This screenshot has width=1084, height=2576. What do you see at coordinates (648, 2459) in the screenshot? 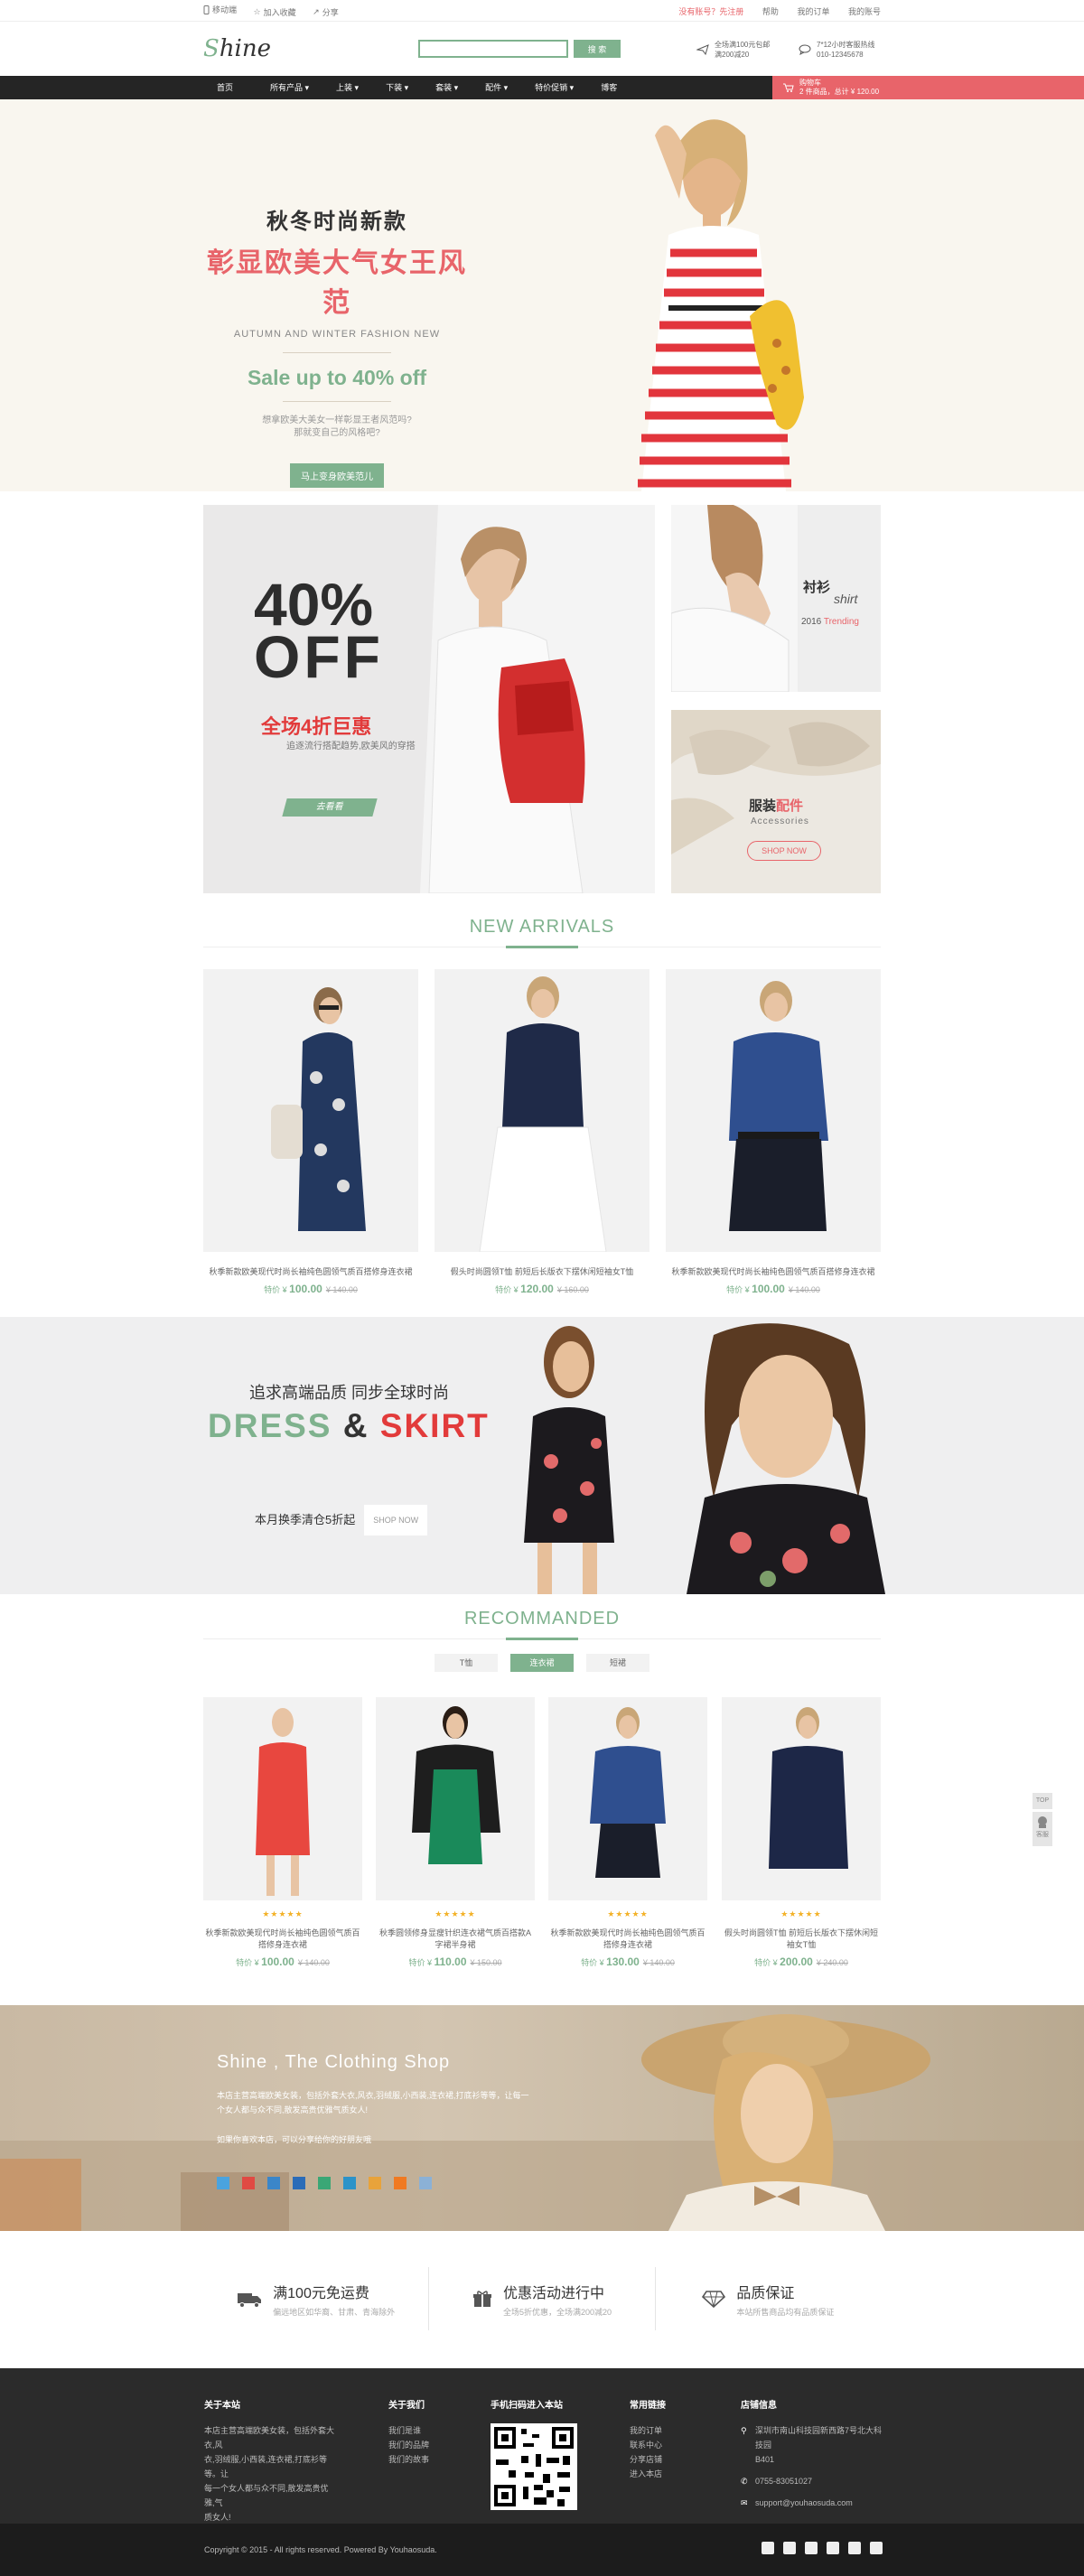
I see `footer-link: 分享店铺` at bounding box center [648, 2459].